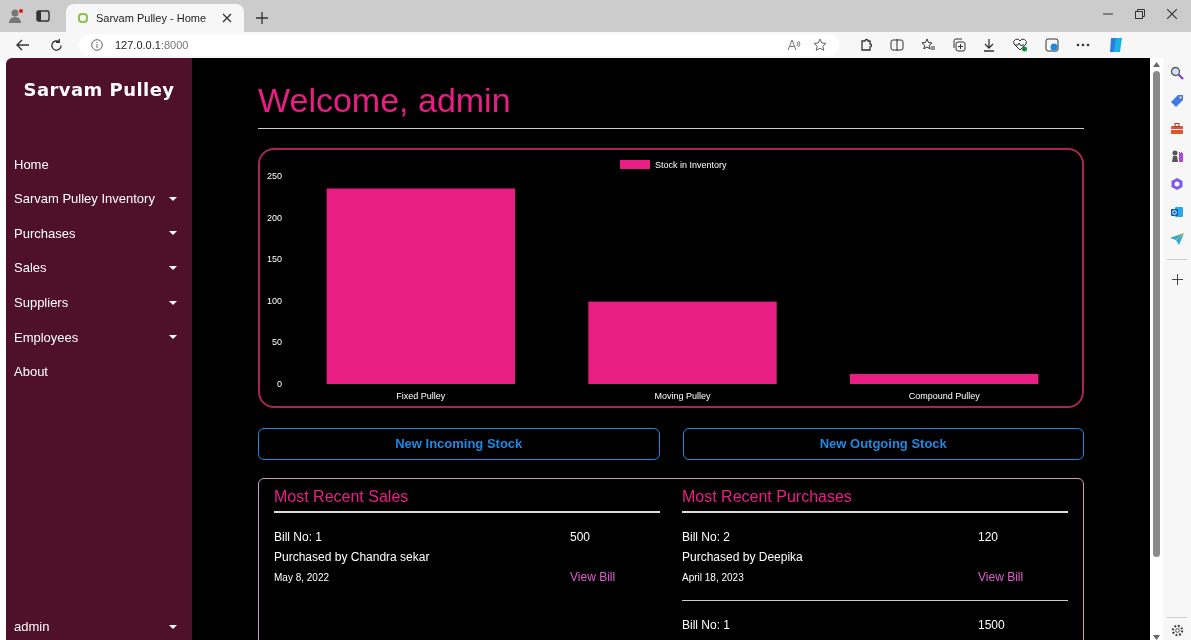 The width and height of the screenshot is (1191, 640). Describe the element at coordinates (875, 499) in the screenshot. I see `section-title: Most Recent Purchases` at that location.